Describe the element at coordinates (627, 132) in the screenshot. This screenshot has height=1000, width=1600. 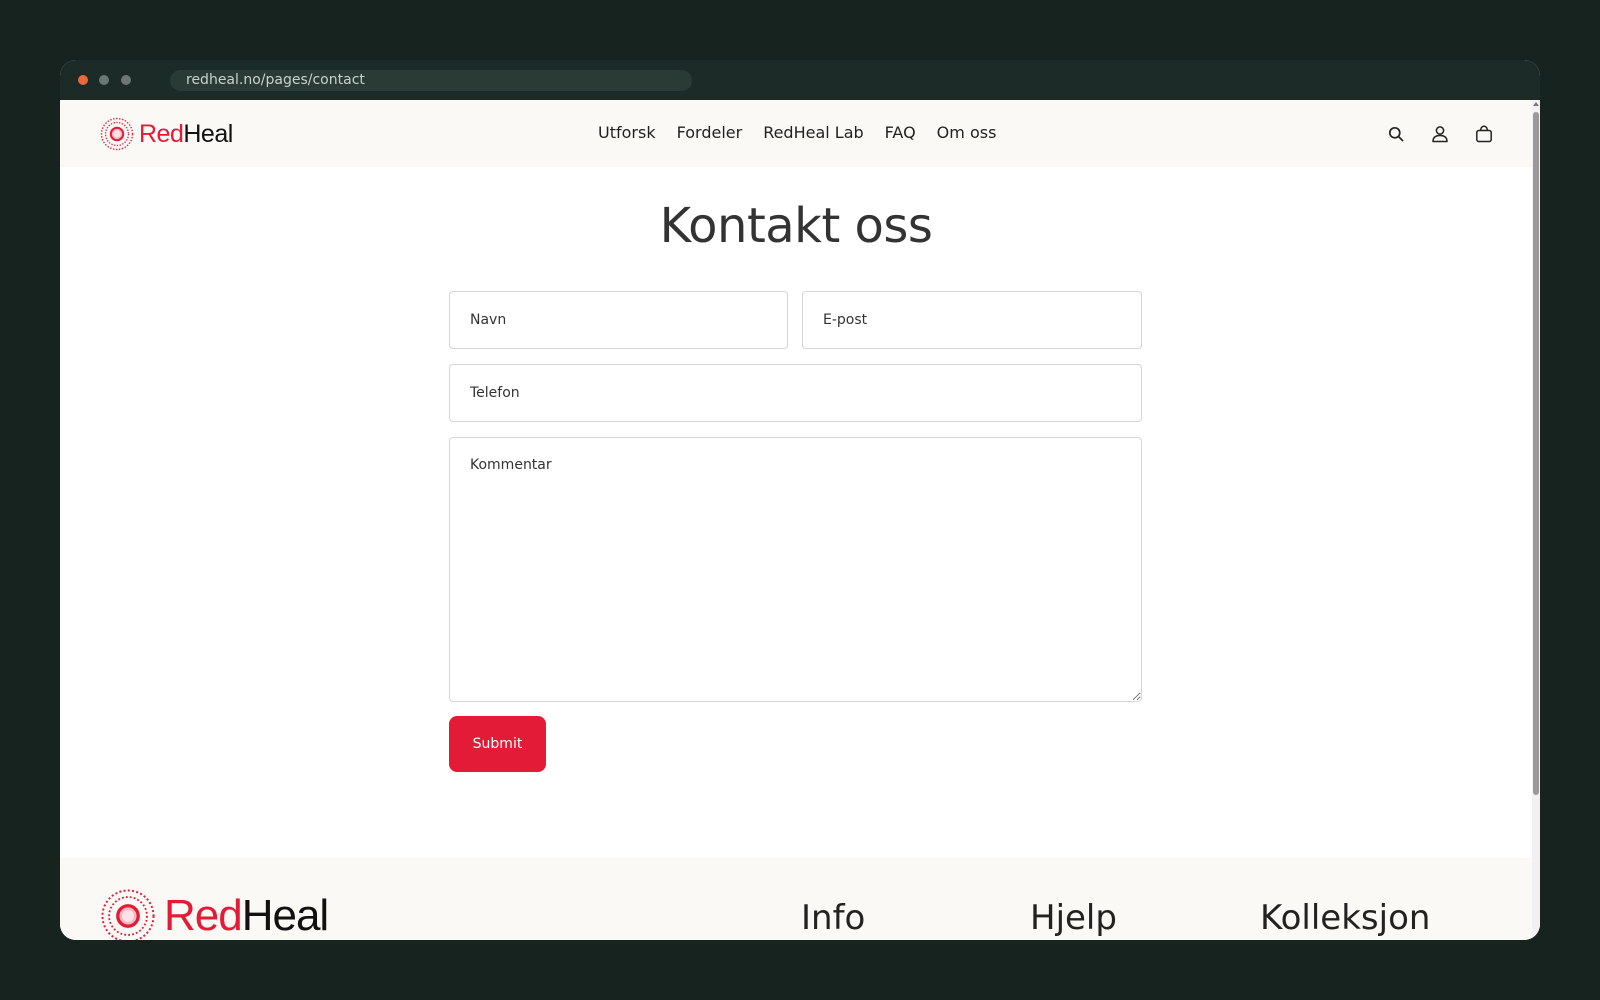
I see `nav-item-utforsk: Utforsk` at that location.